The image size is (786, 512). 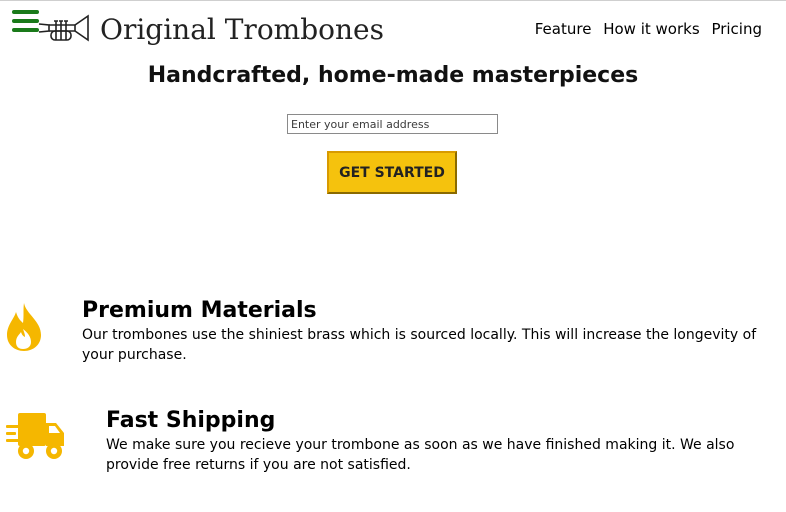 What do you see at coordinates (25, 21) in the screenshot?
I see `hamburger-menu-icon` at bounding box center [25, 21].